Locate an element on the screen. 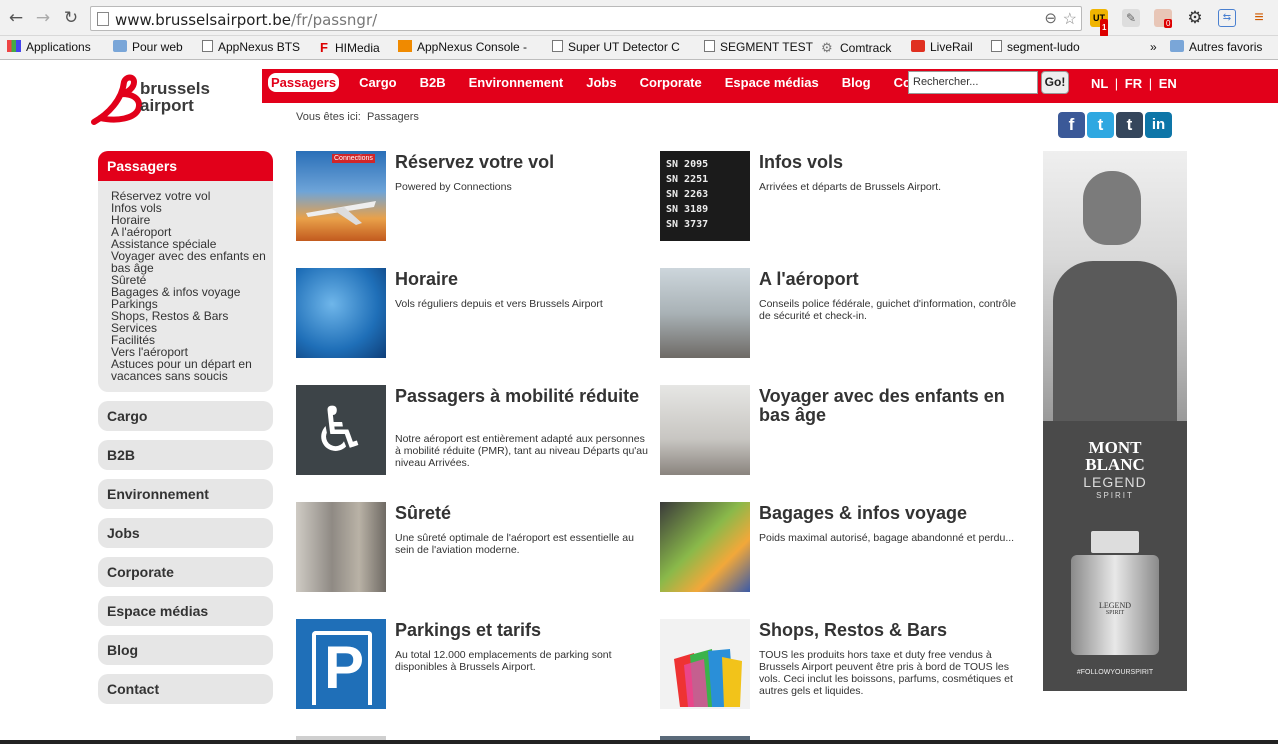 The height and width of the screenshot is (744, 1278). linkedin-icon: in is located at coordinates (1158, 125).